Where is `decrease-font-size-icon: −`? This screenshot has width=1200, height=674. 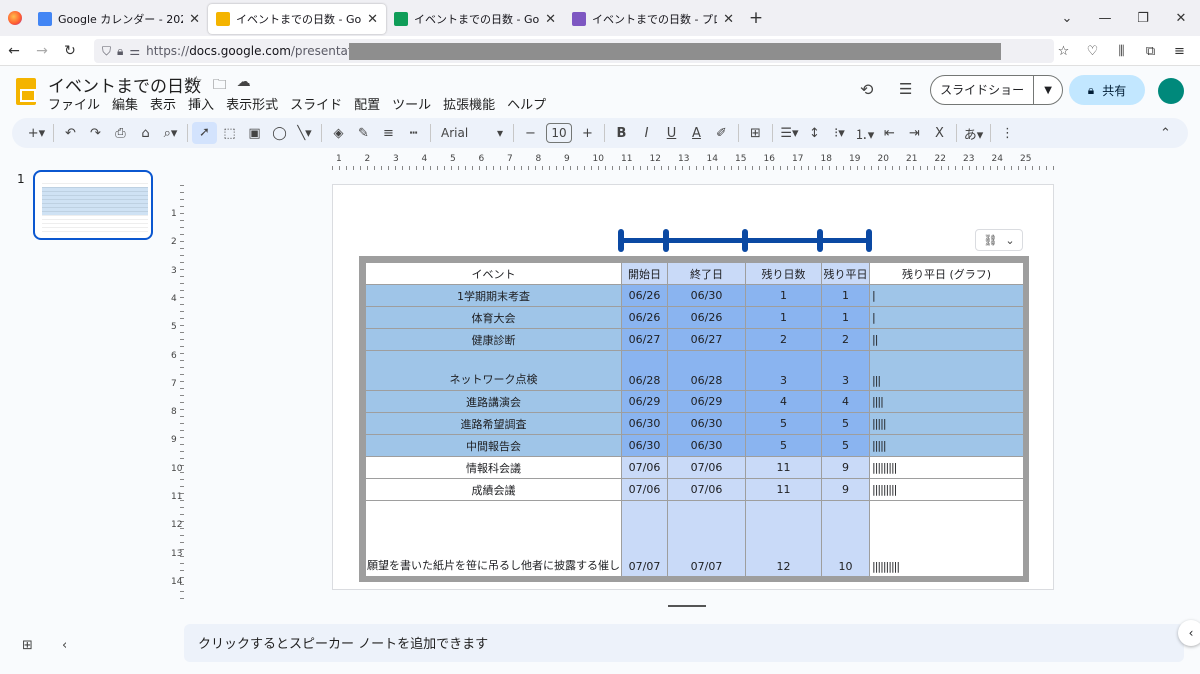 decrease-font-size-icon: − is located at coordinates (530, 133).